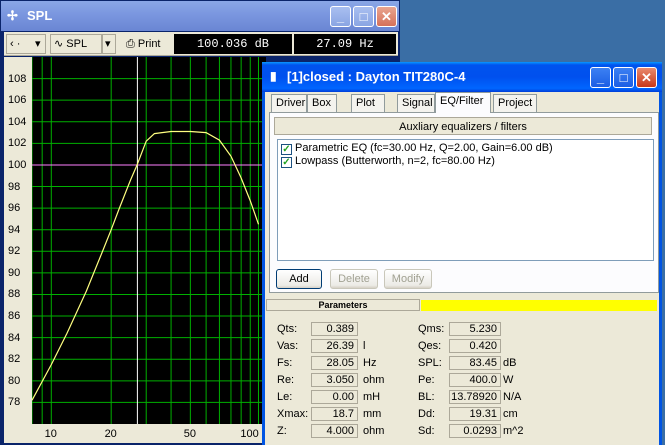  What do you see at coordinates (287, 329) in the screenshot?
I see `param-label: Qts:` at bounding box center [287, 329].